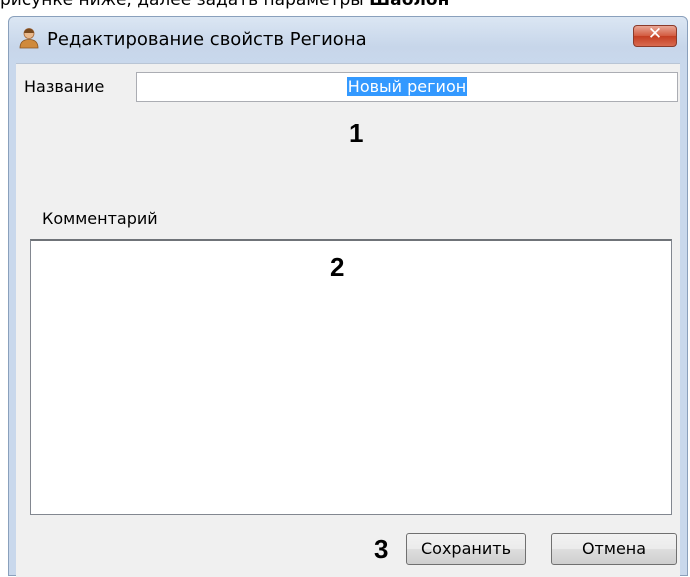 The width and height of the screenshot is (690, 577). Describe the element at coordinates (100, 218) in the screenshot. I see `comment-label: Комментарий` at that location.